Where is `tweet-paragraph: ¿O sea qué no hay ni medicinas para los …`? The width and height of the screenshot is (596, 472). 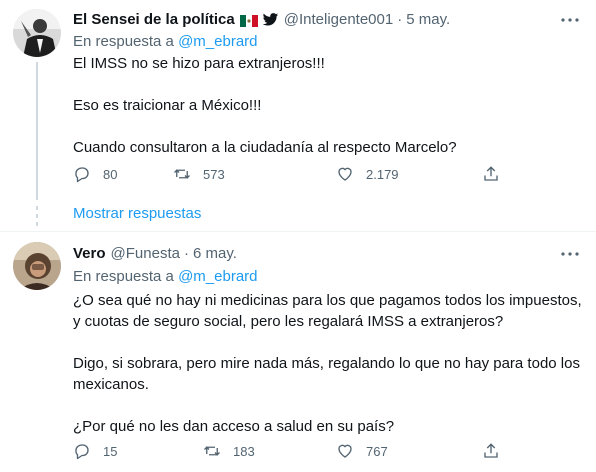 tweet-paragraph: ¿O sea qué no hay ni medicinas para los … is located at coordinates (327, 311).